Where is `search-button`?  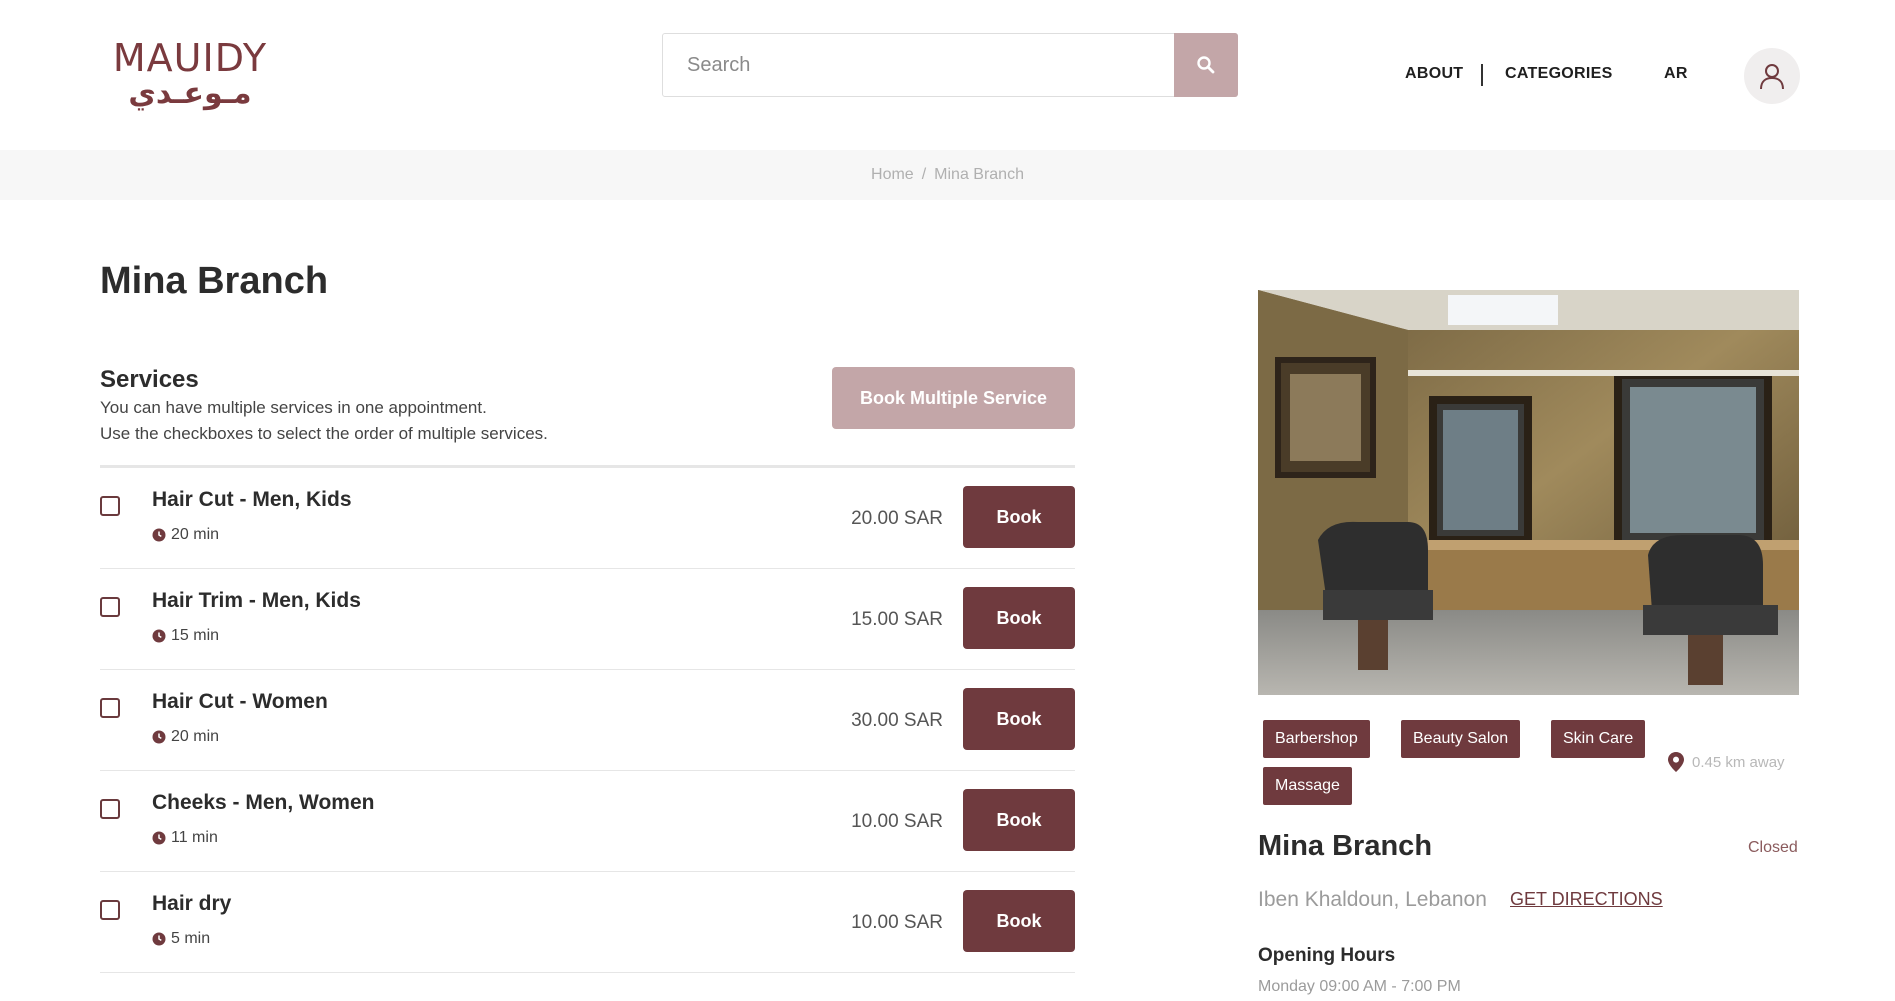 search-button is located at coordinates (1206, 65).